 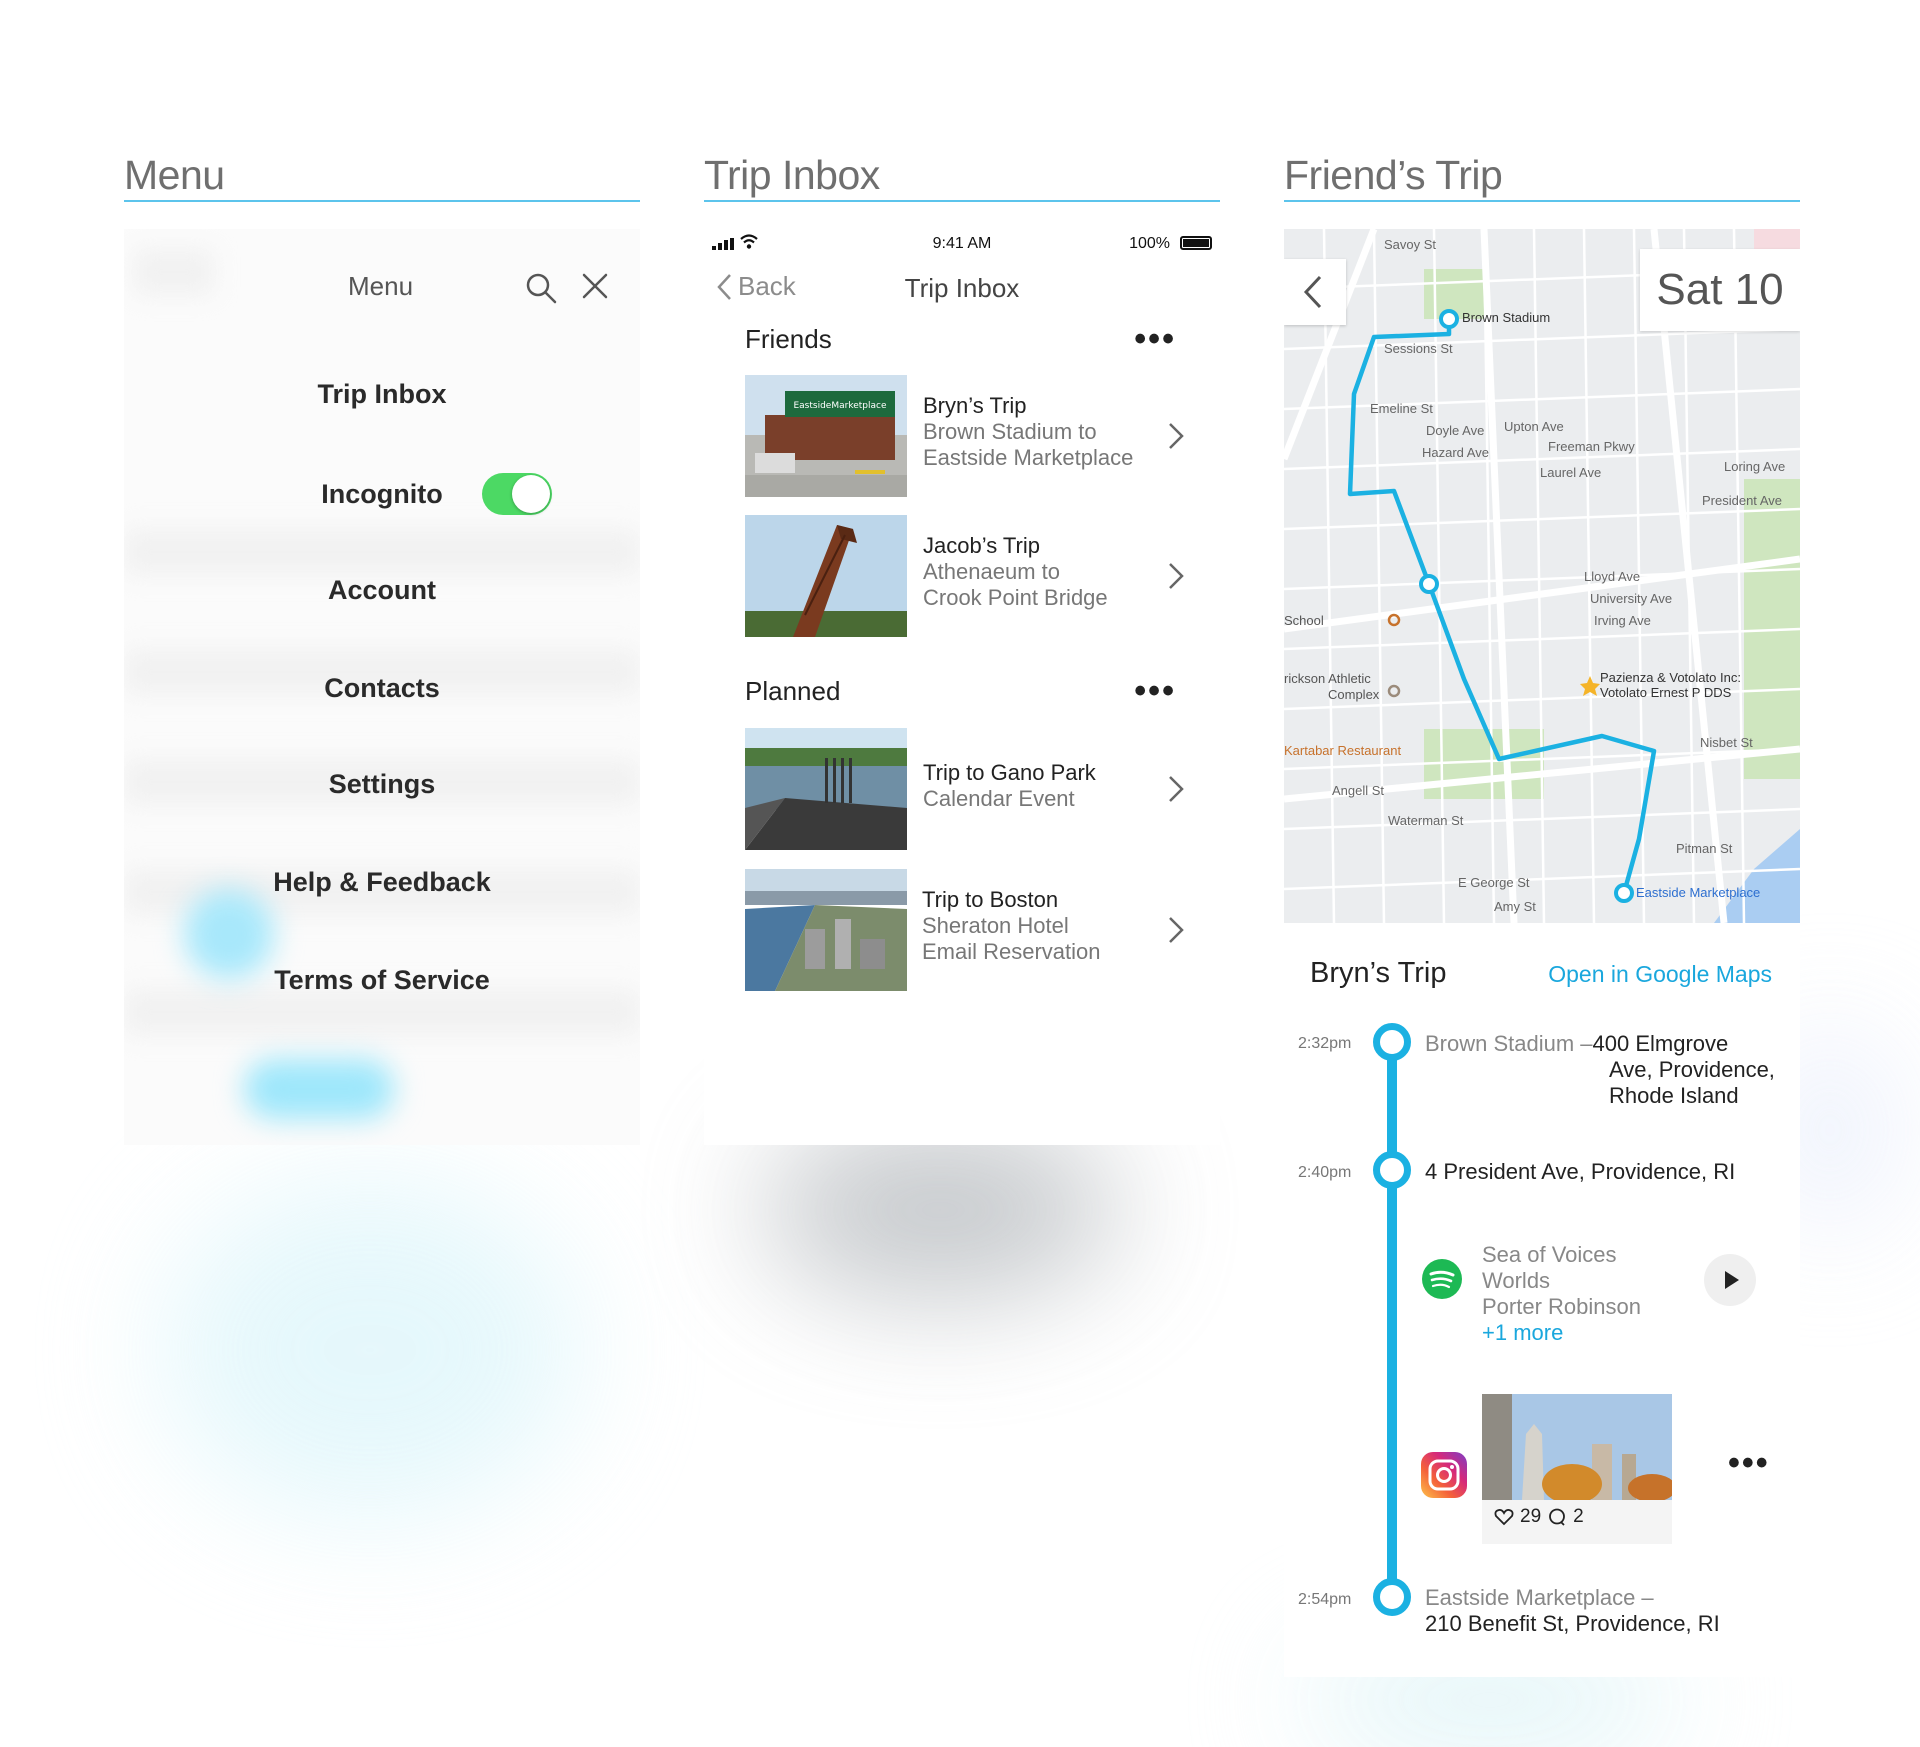 What do you see at coordinates (788, 339) in the screenshot?
I see `section-title-friends: Friends` at bounding box center [788, 339].